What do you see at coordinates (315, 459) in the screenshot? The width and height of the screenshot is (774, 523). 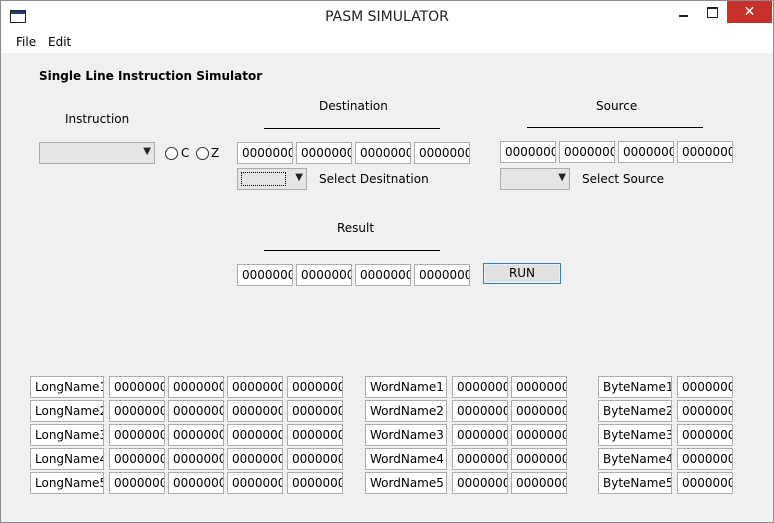 I see `long-reg-4-value-4: 00000000` at bounding box center [315, 459].